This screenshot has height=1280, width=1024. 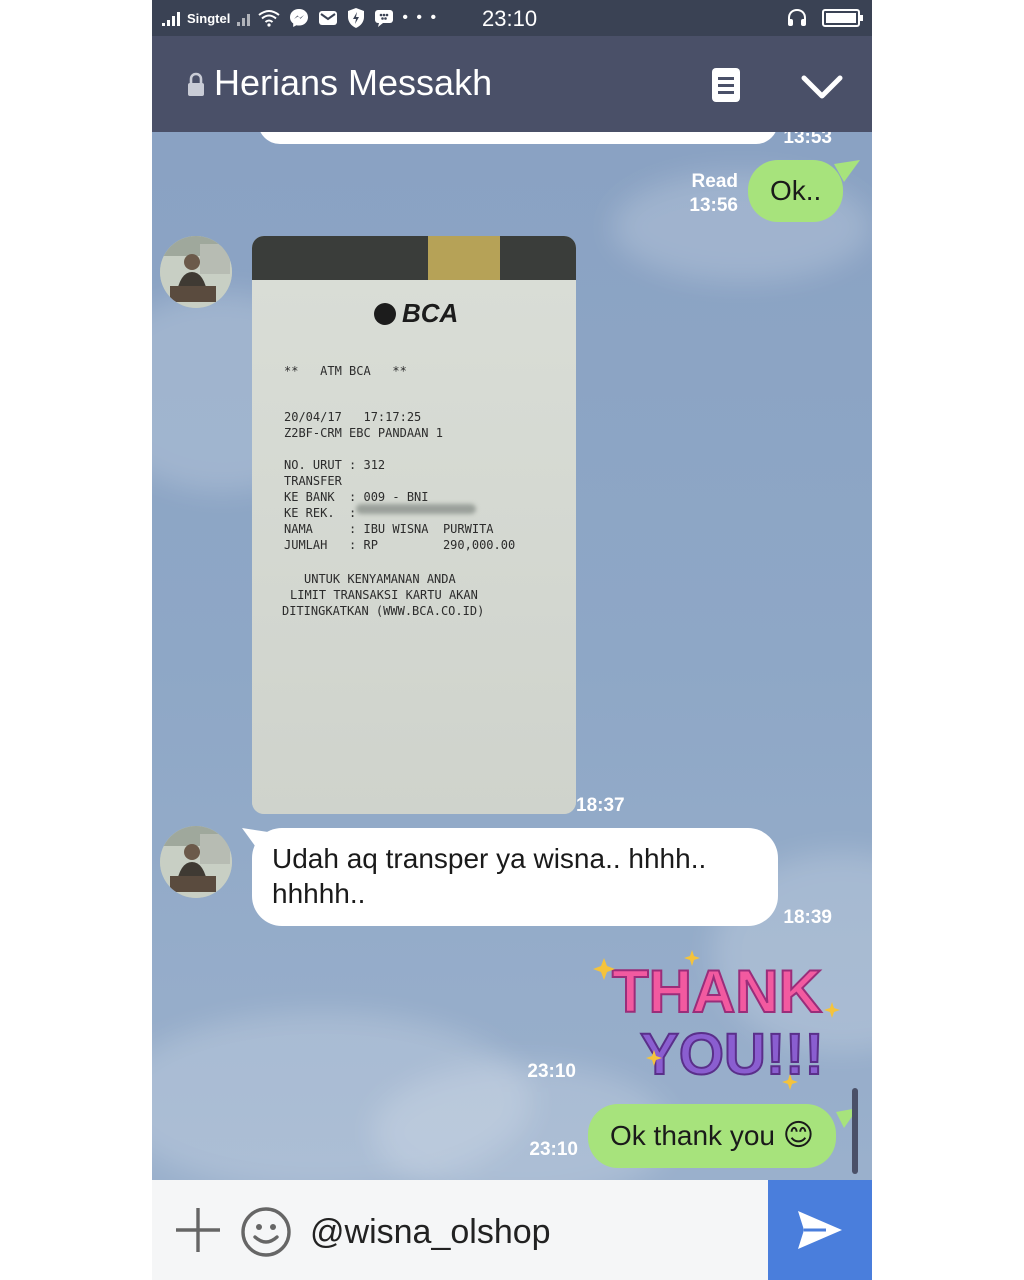 I want to click on receipt-line: UNTUK KENYAMANAN ANDA, so click(x=380, y=579).